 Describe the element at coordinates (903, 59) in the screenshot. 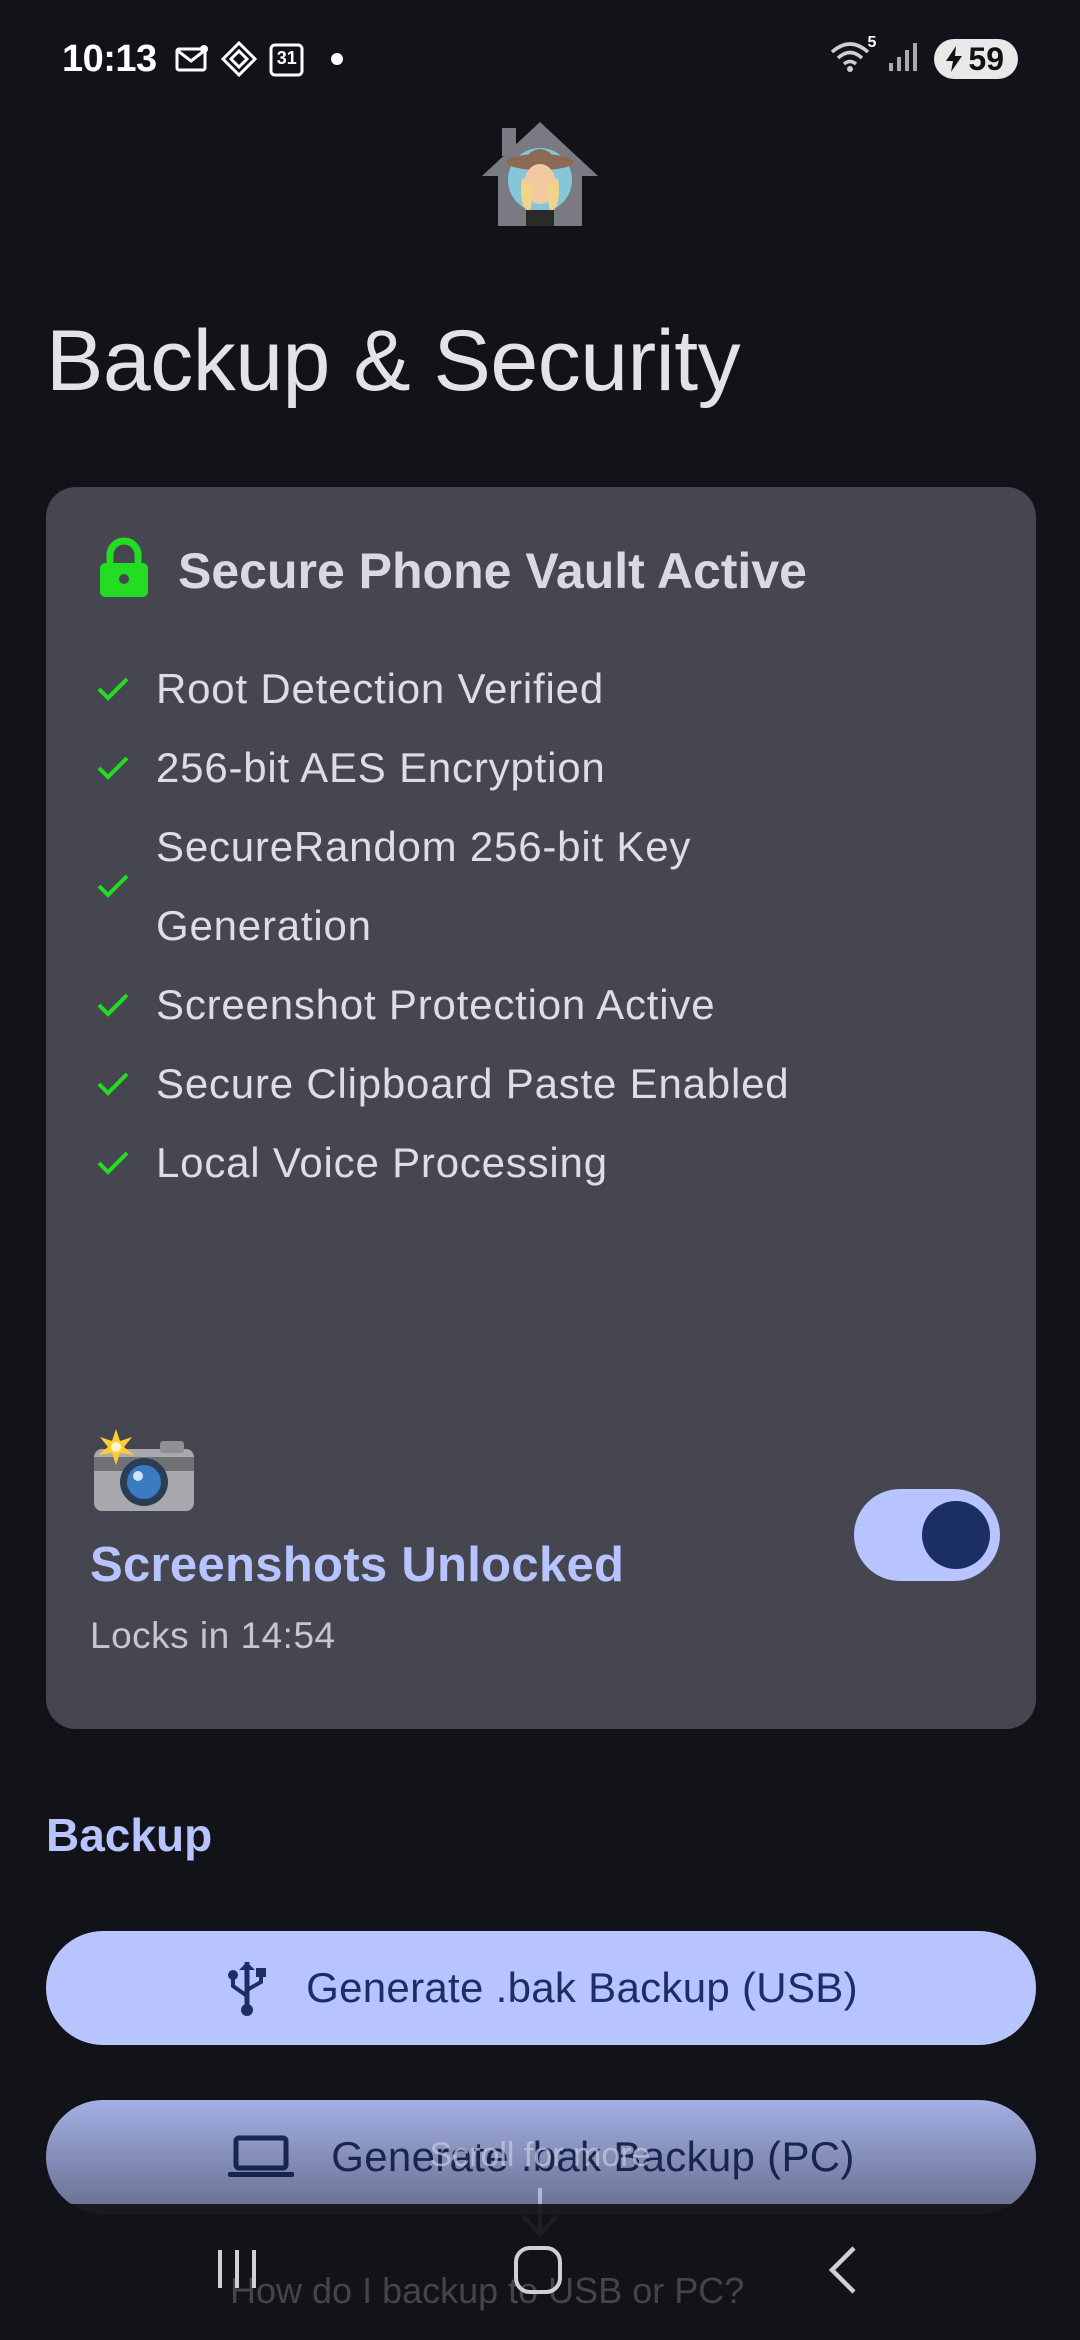

I see `signal-icon` at that location.